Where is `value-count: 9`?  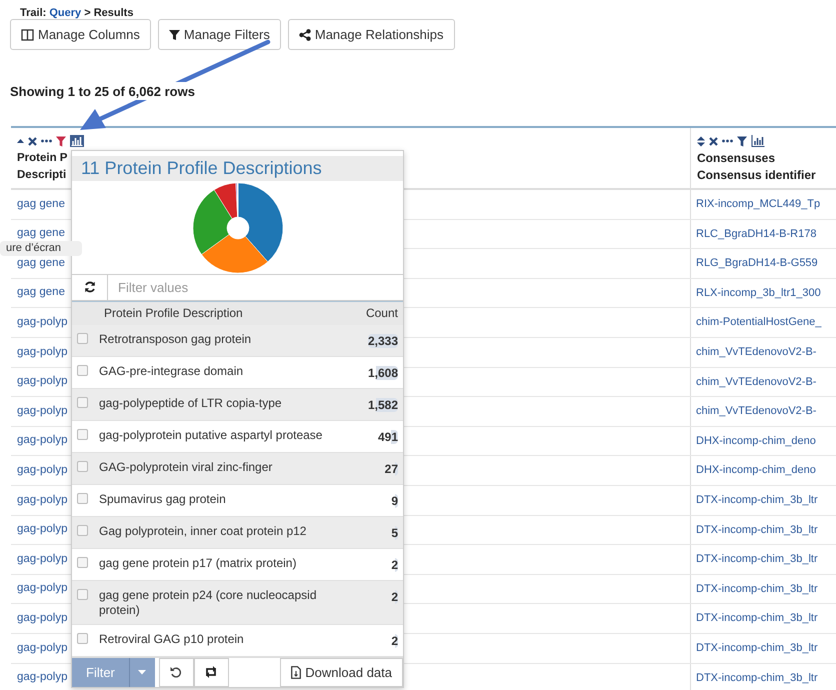
value-count: 9 is located at coordinates (394, 501).